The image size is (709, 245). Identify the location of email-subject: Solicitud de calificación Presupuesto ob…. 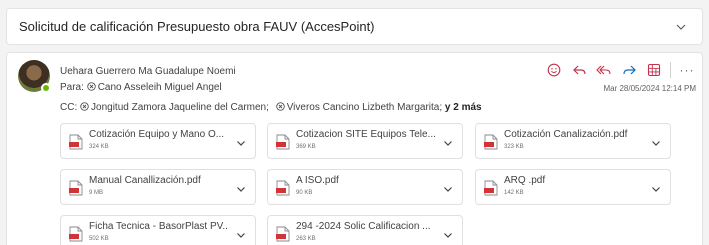
(197, 26).